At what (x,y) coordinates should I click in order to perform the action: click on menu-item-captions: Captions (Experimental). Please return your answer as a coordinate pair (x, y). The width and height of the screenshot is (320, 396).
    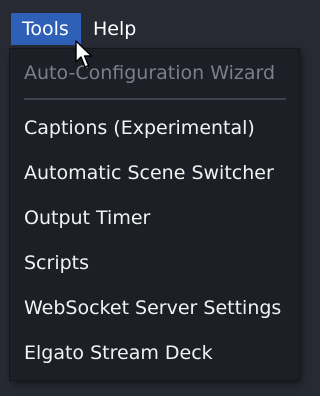
    Looking at the image, I should click on (154, 128).